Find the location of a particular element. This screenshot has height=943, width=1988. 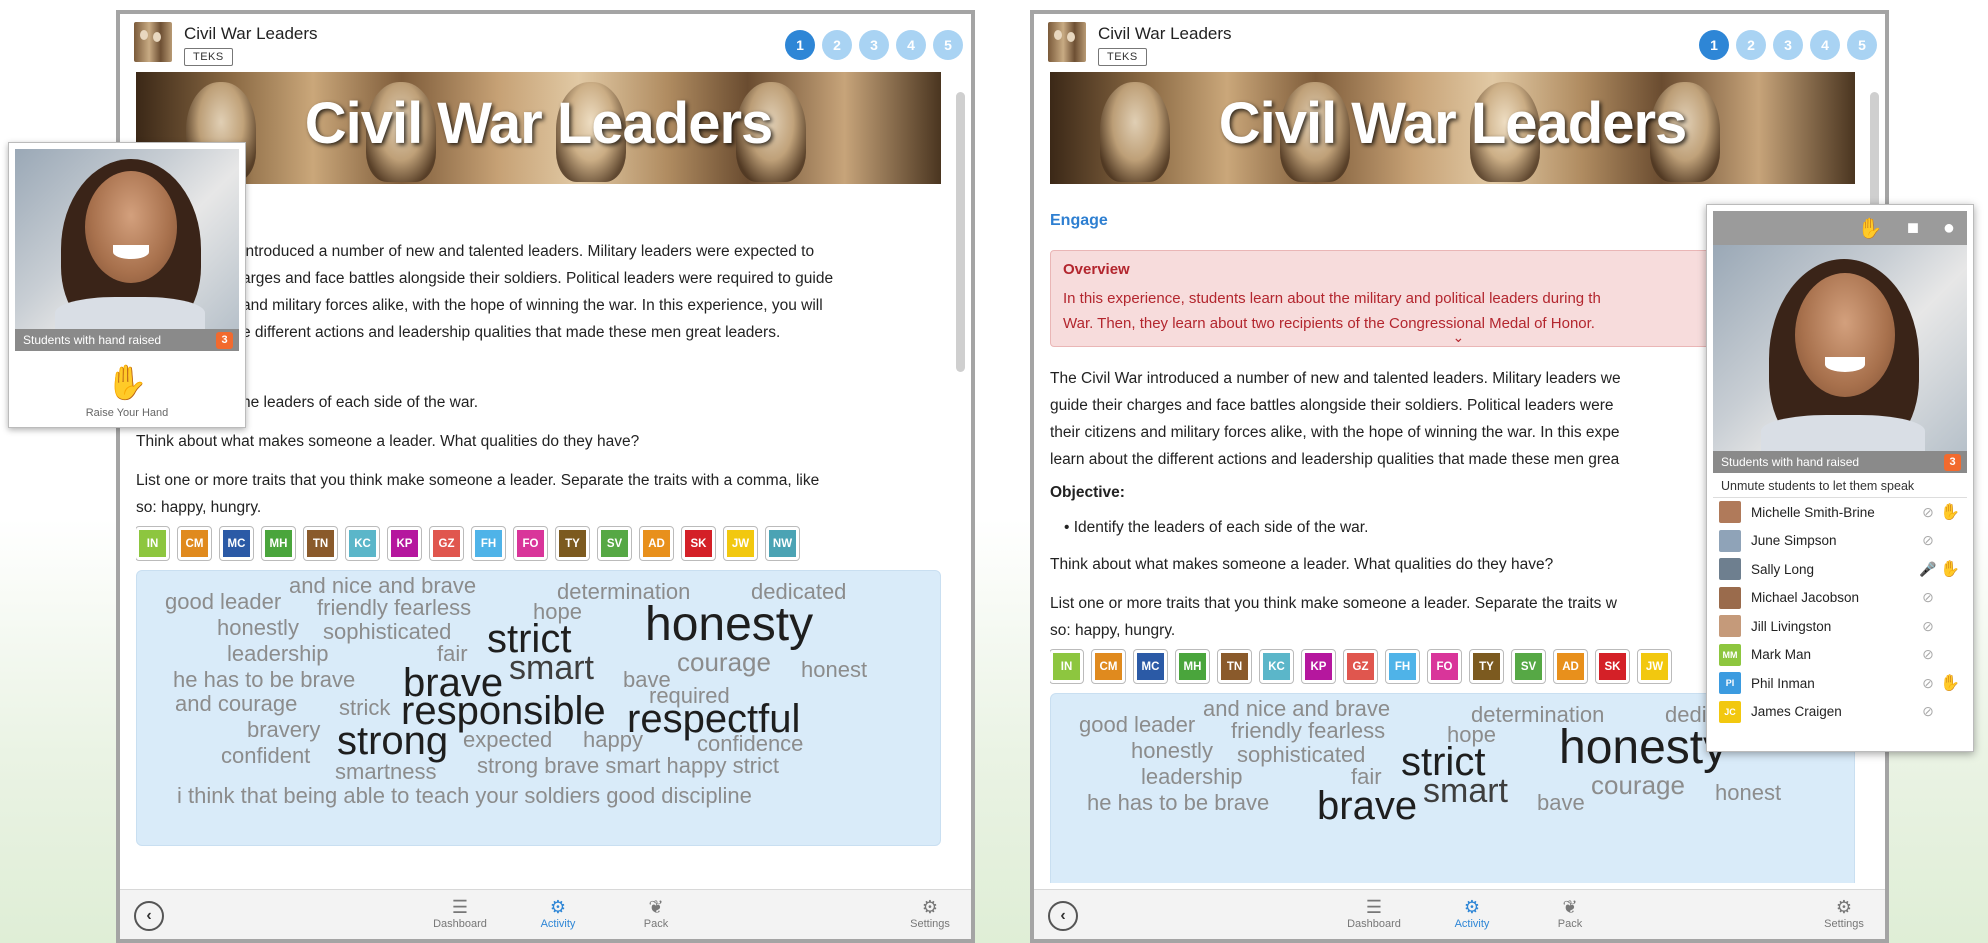

student-row: Jill Livingston ⊘ is located at coordinates (1840, 626).